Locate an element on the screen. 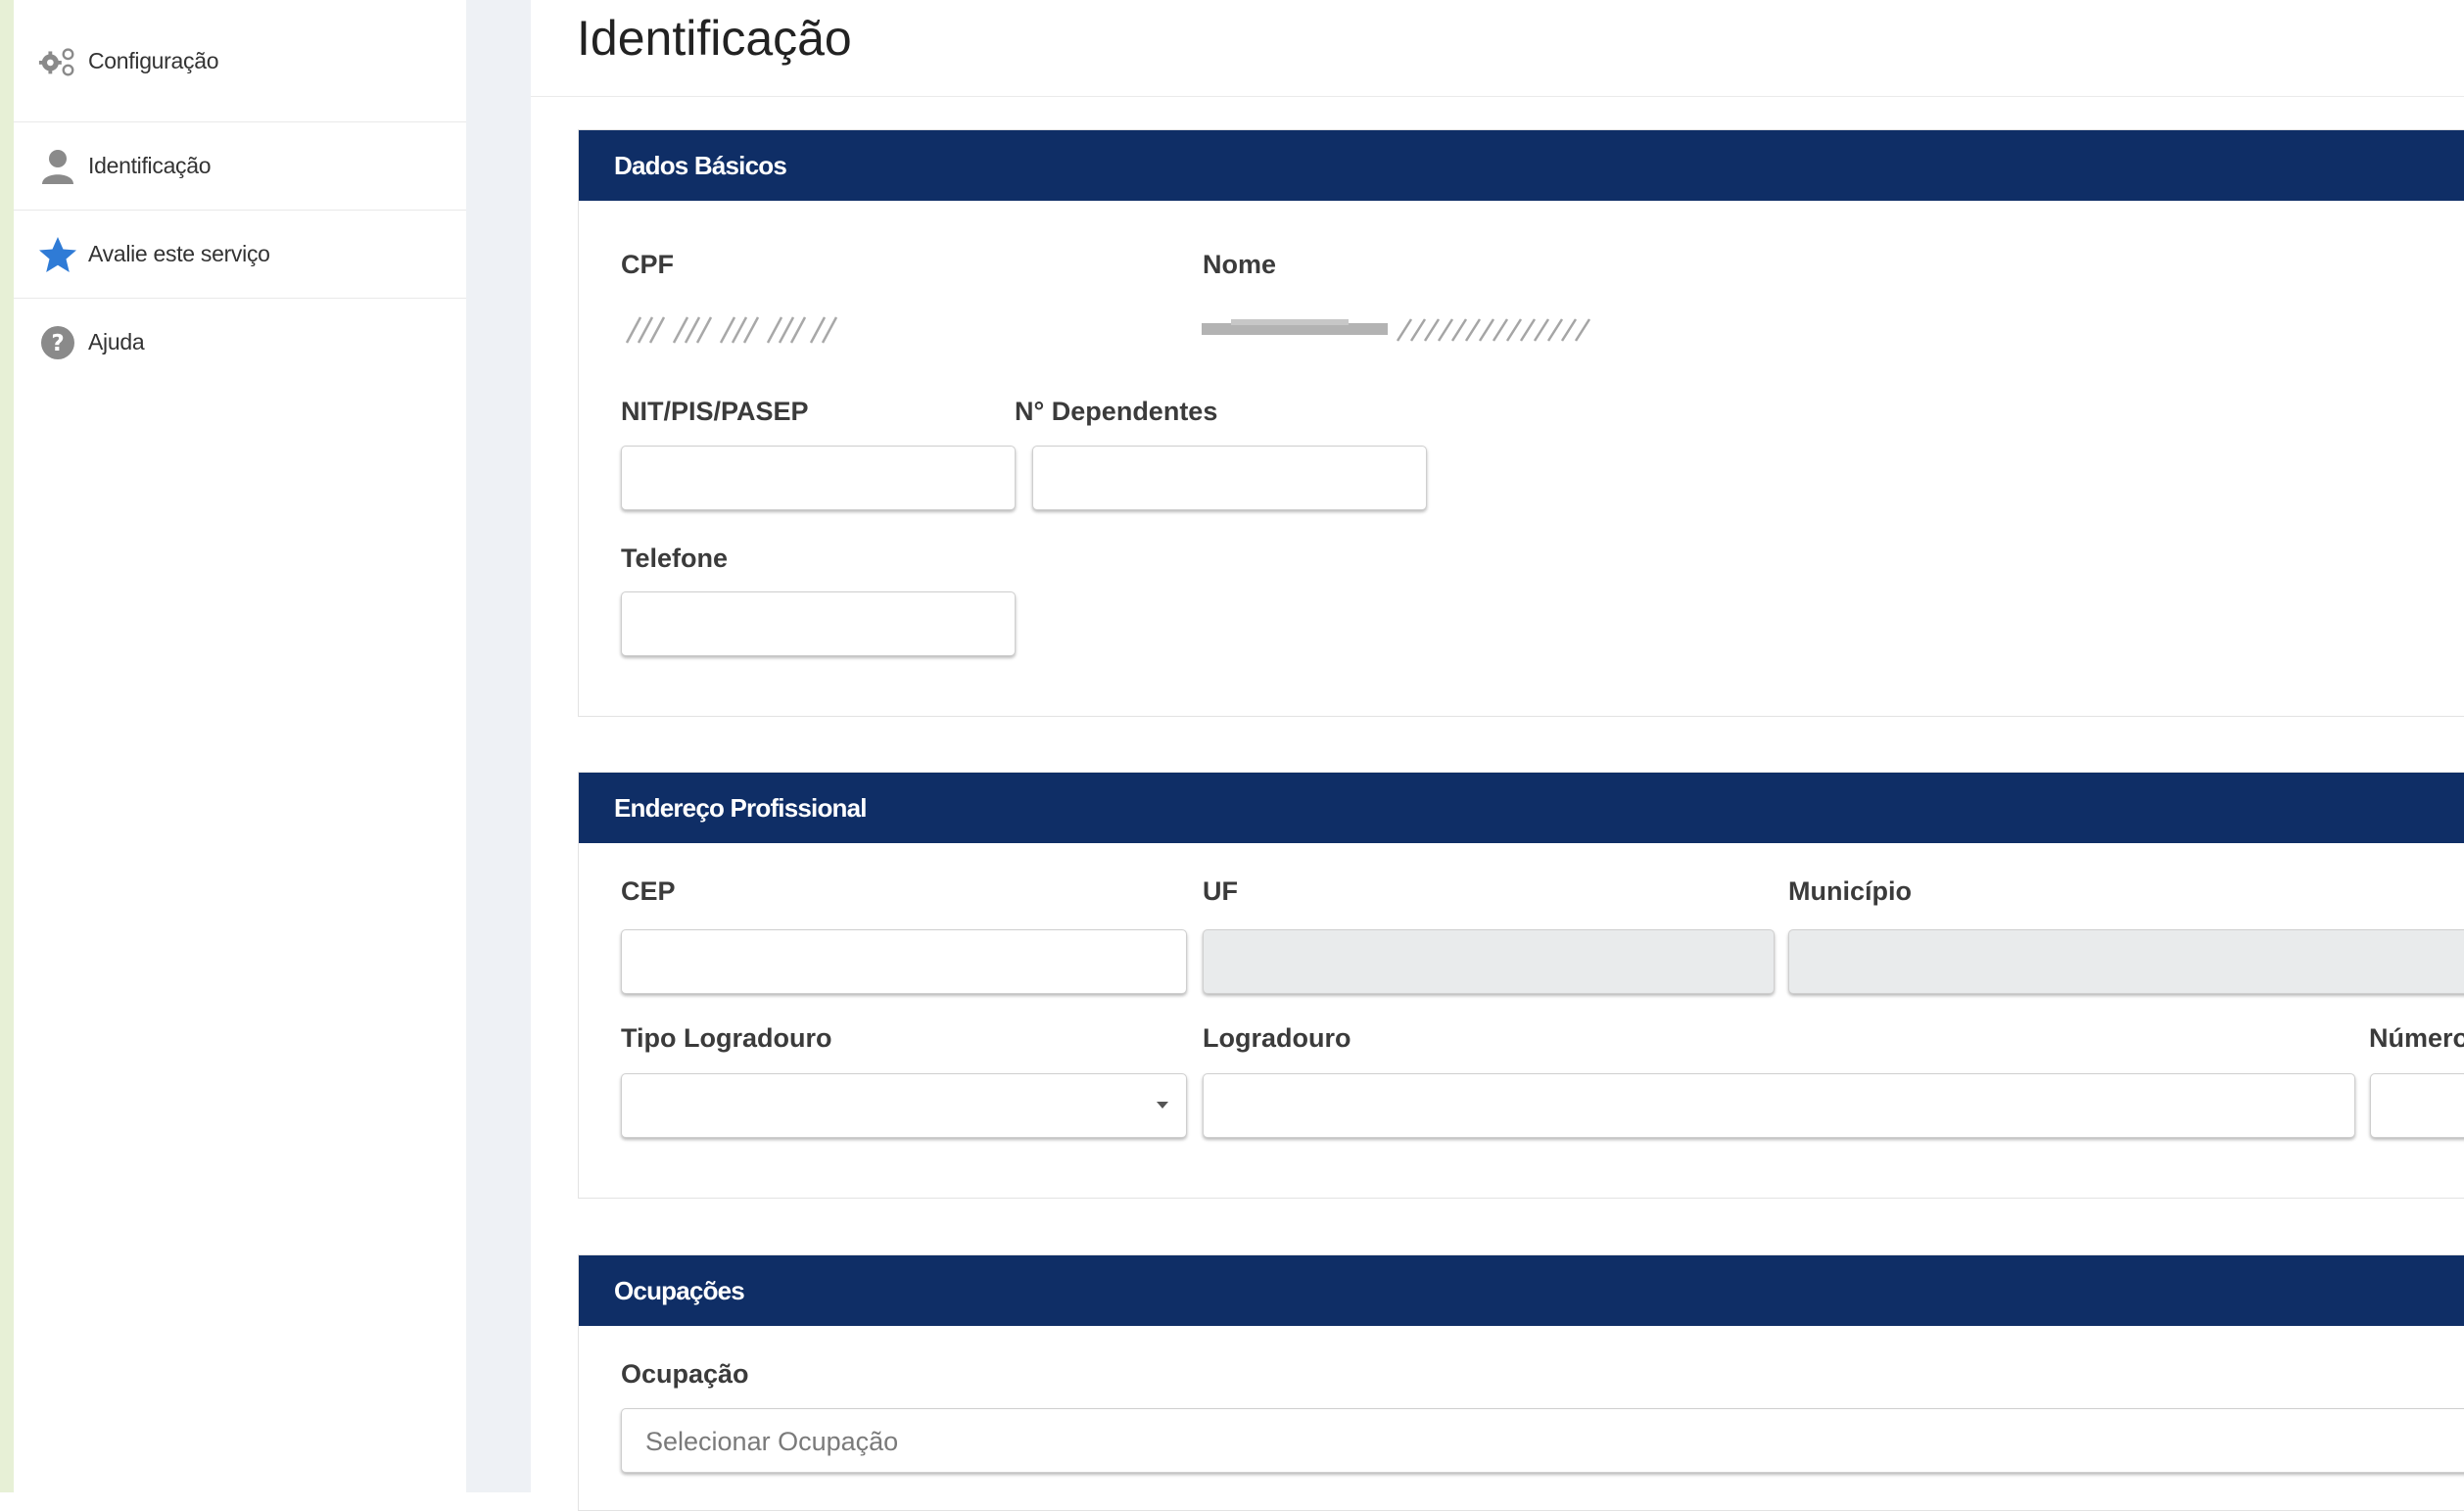 The image size is (2464, 1511). uf-label: UF is located at coordinates (1220, 891).